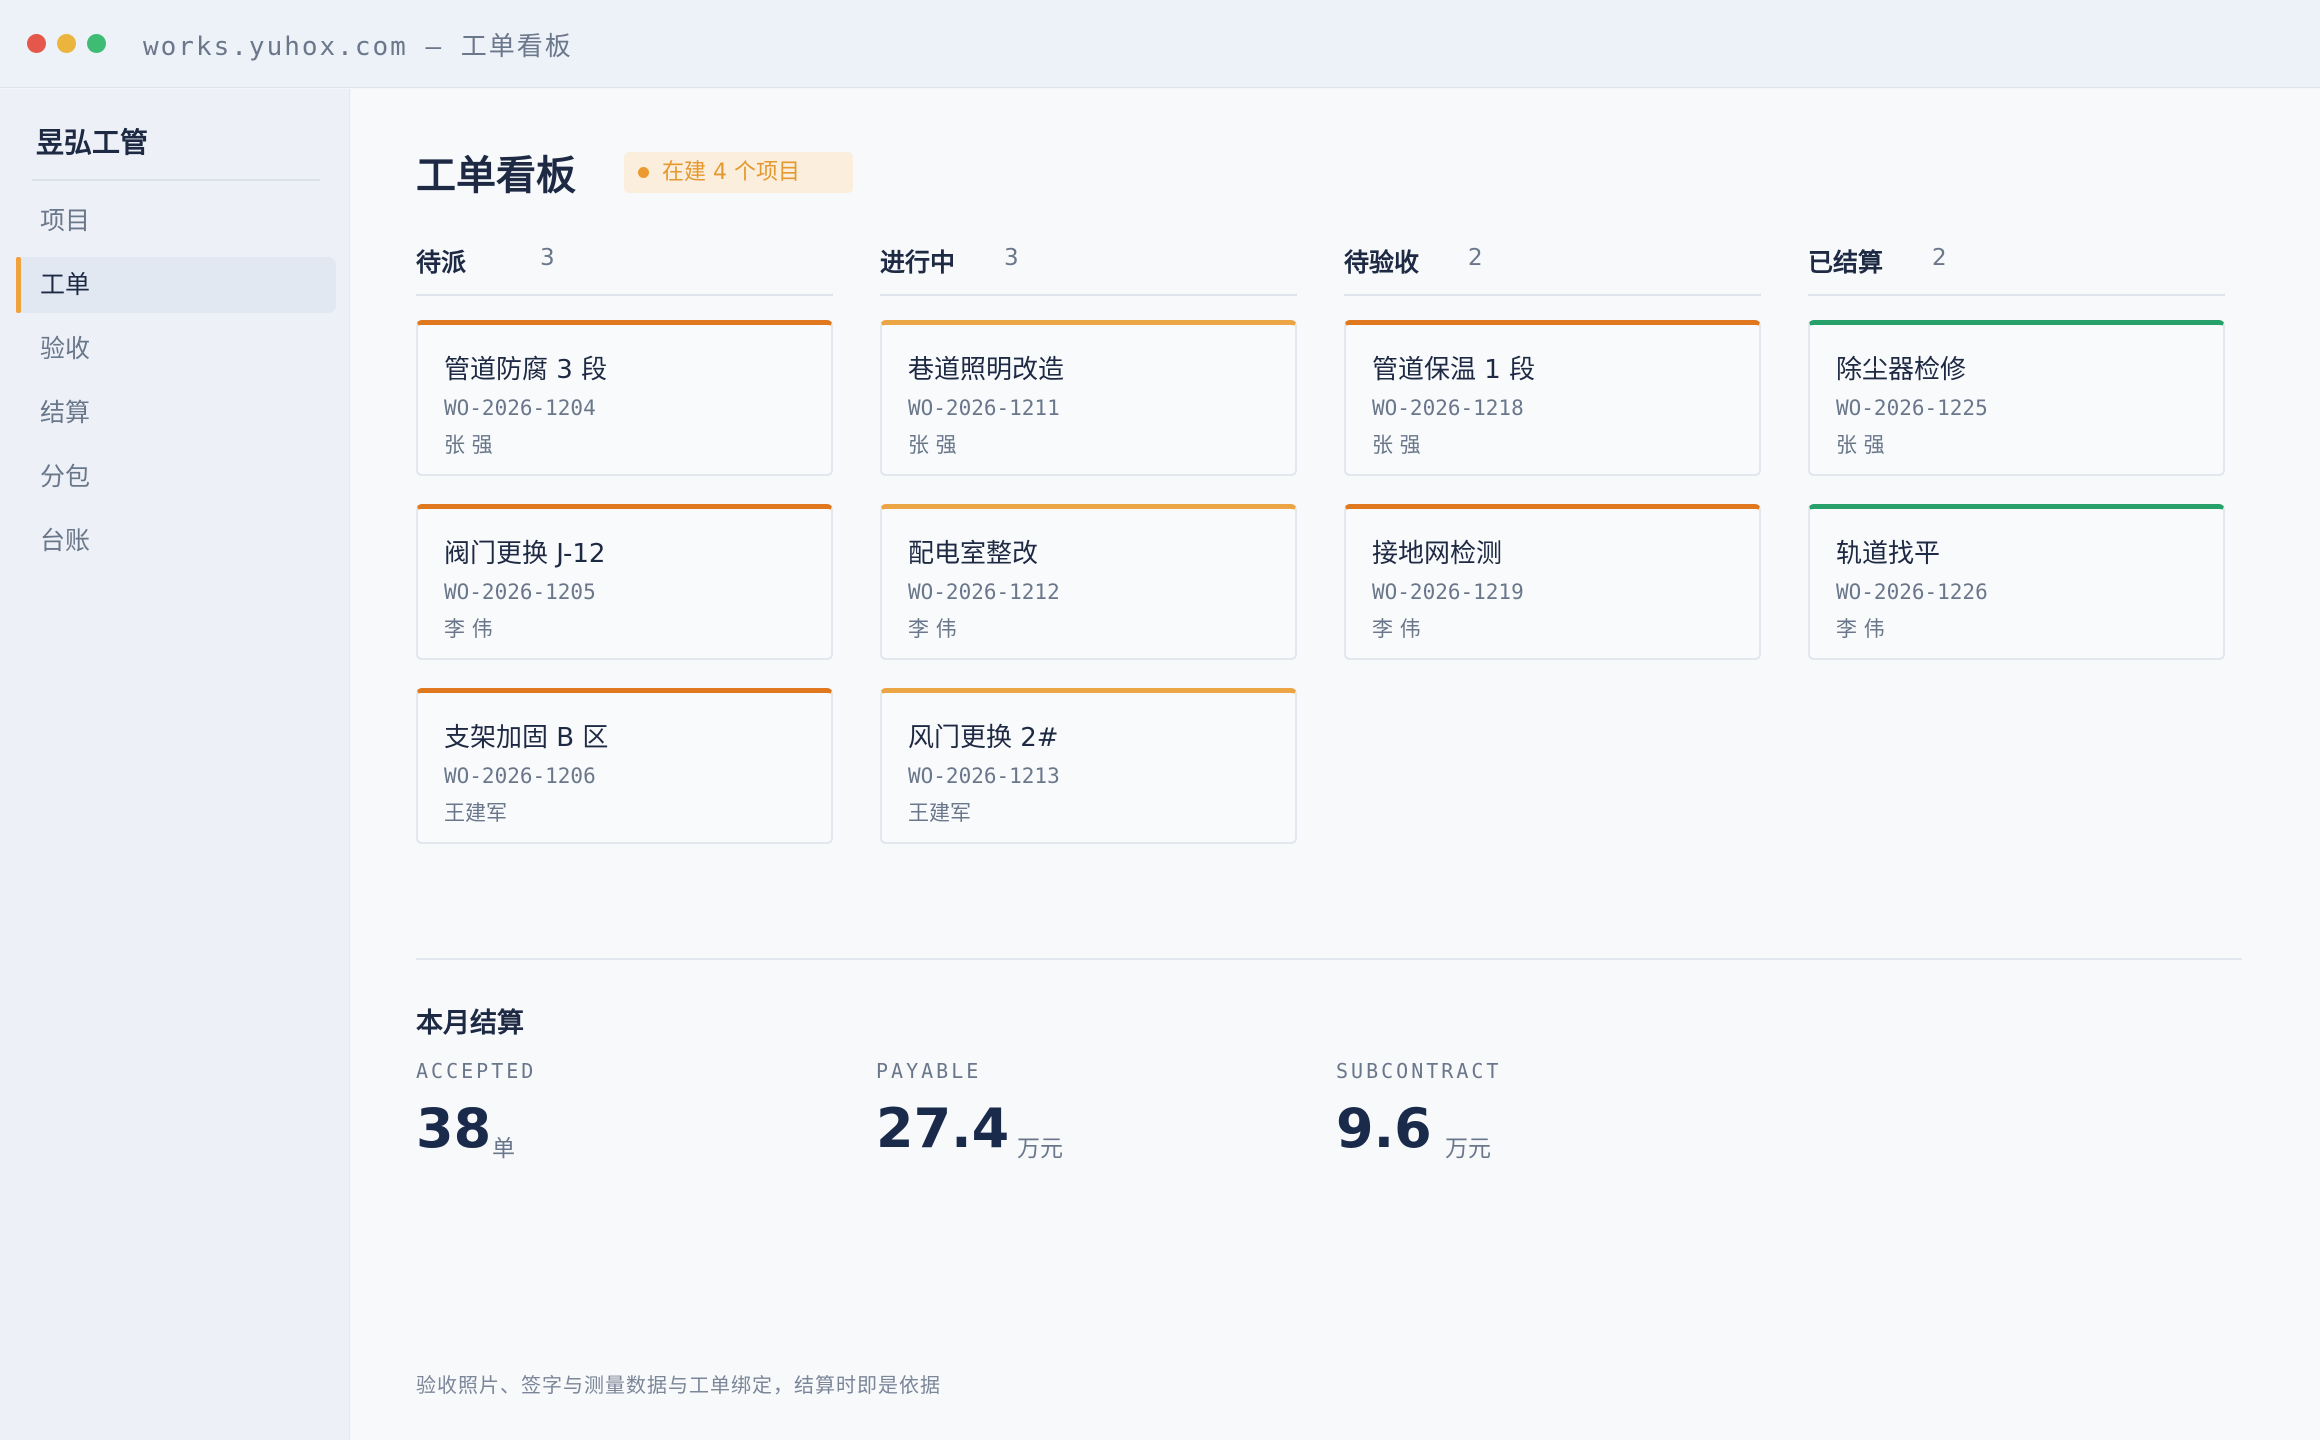 The height and width of the screenshot is (1440, 2320). Describe the element at coordinates (2016, 268) in the screenshot. I see `column-header: 已结算 2` at that location.